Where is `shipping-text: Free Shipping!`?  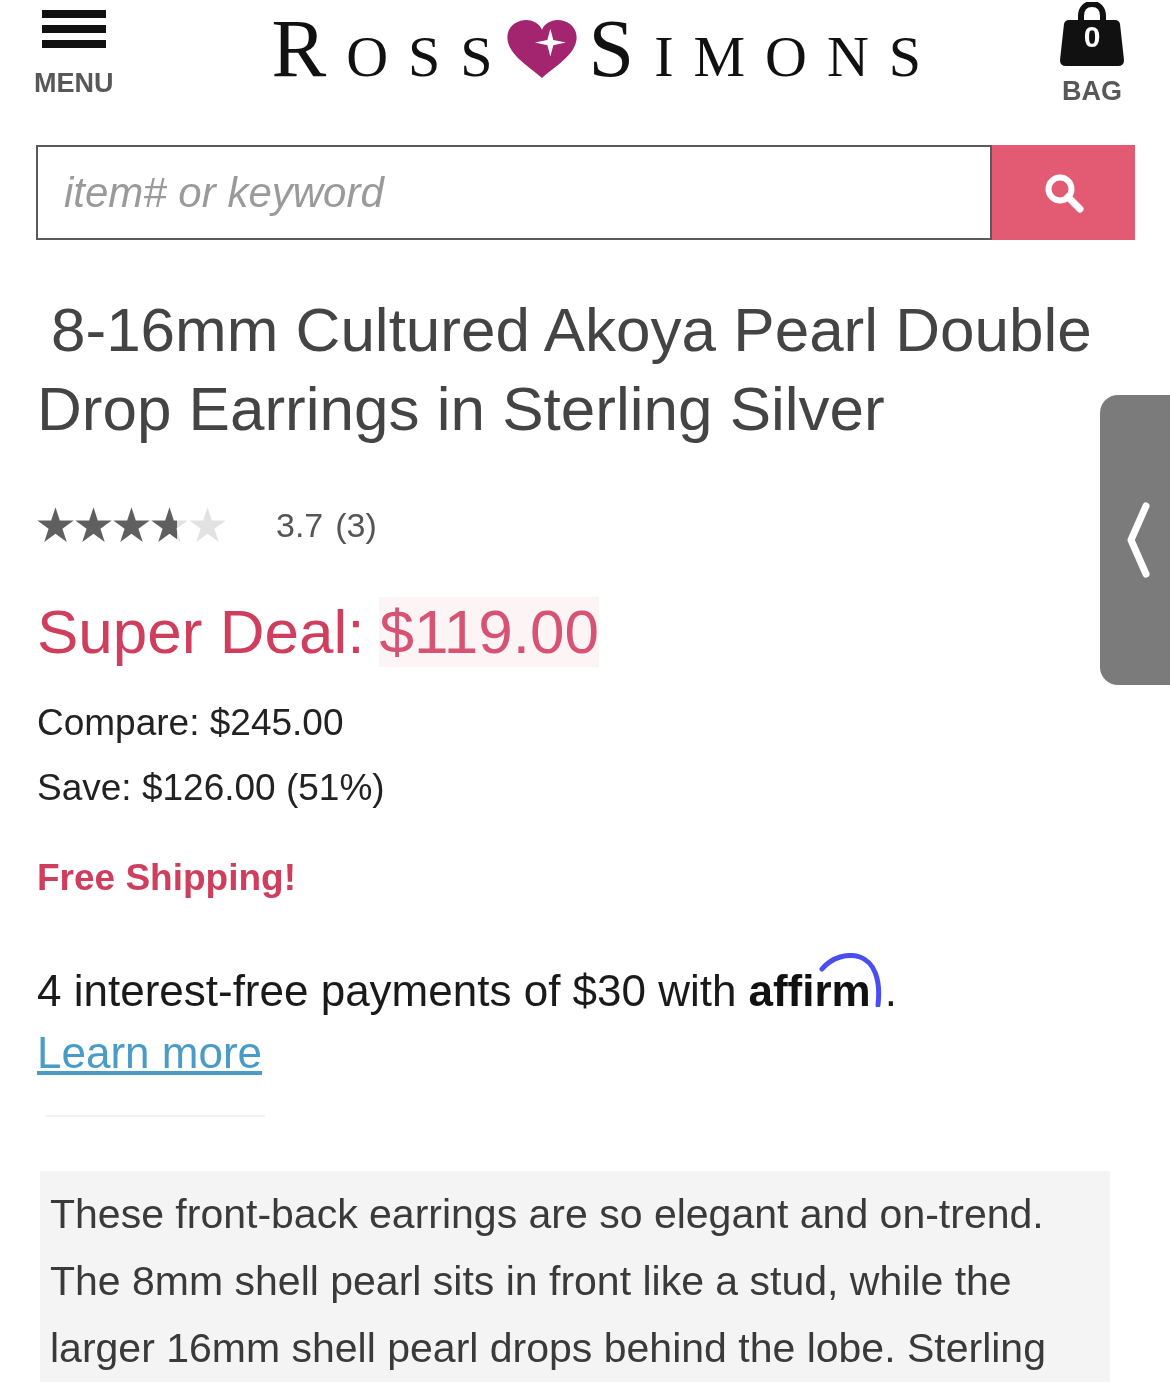
shipping-text: Free Shipping! is located at coordinates (167, 878).